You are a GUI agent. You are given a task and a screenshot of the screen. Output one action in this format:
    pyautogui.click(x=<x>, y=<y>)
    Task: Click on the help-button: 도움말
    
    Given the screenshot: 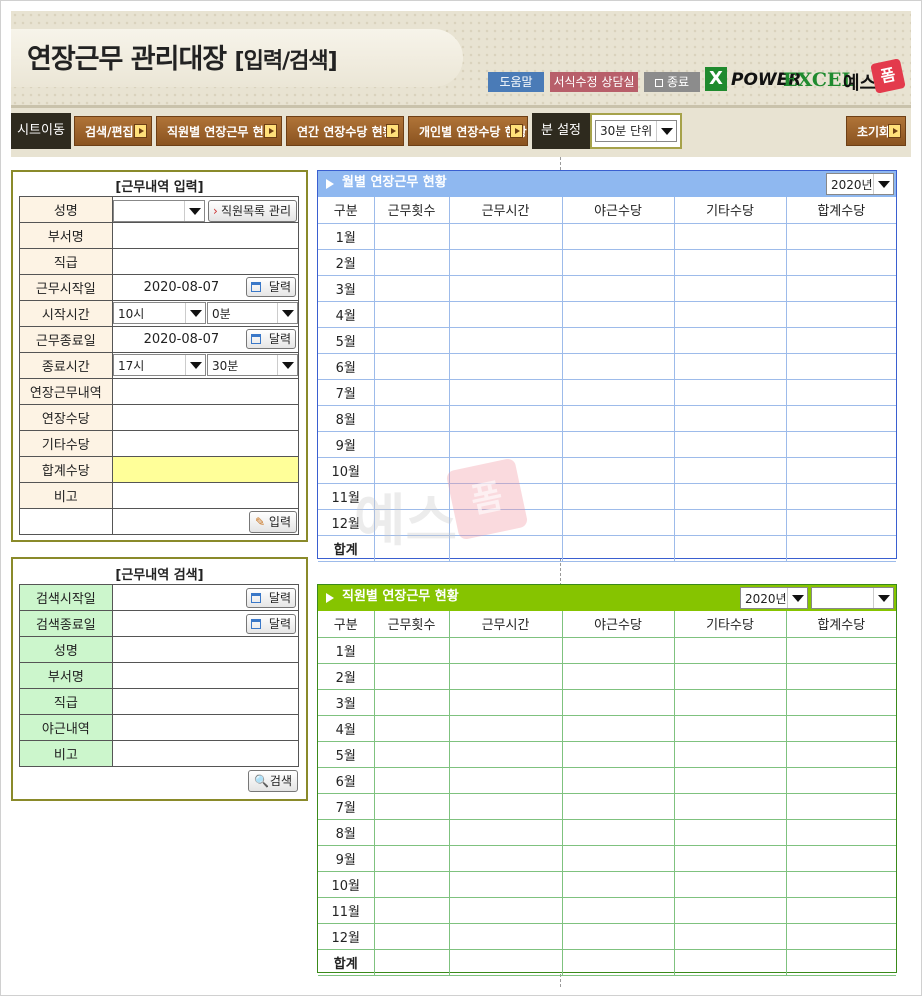 What is the action you would take?
    pyautogui.click(x=516, y=82)
    